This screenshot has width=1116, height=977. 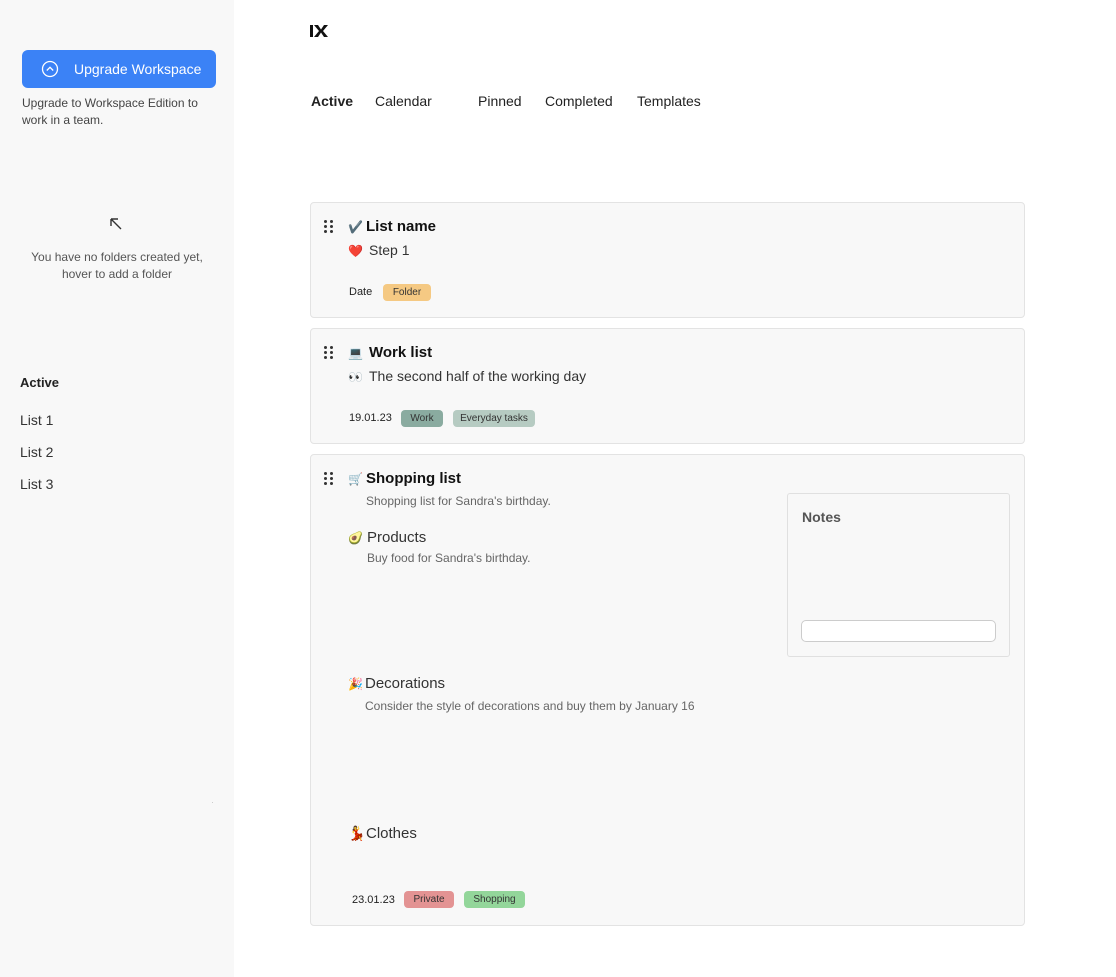 I want to click on sidebar-item-list-3: List 3, so click(x=36, y=492).